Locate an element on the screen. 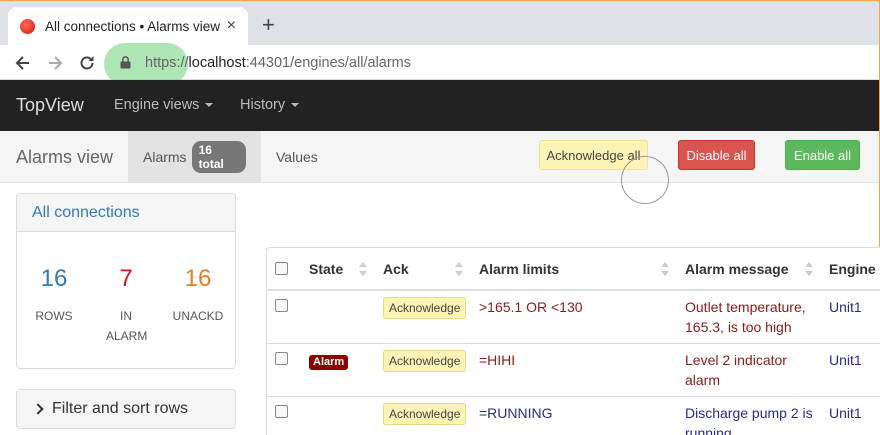 The width and height of the screenshot is (880, 435). browser-tab: All connections • Alarms view × is located at coordinates (128, 26).